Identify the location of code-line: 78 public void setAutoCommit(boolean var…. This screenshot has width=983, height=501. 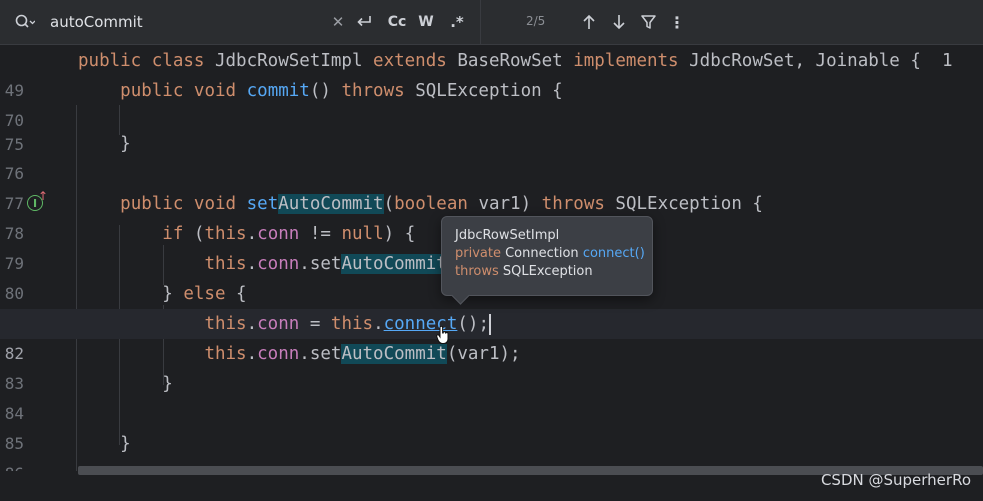
(491, 216).